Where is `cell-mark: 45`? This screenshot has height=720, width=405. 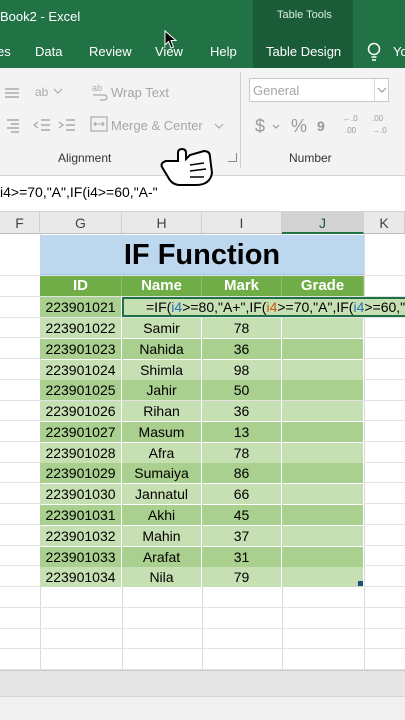 cell-mark: 45 is located at coordinates (242, 514).